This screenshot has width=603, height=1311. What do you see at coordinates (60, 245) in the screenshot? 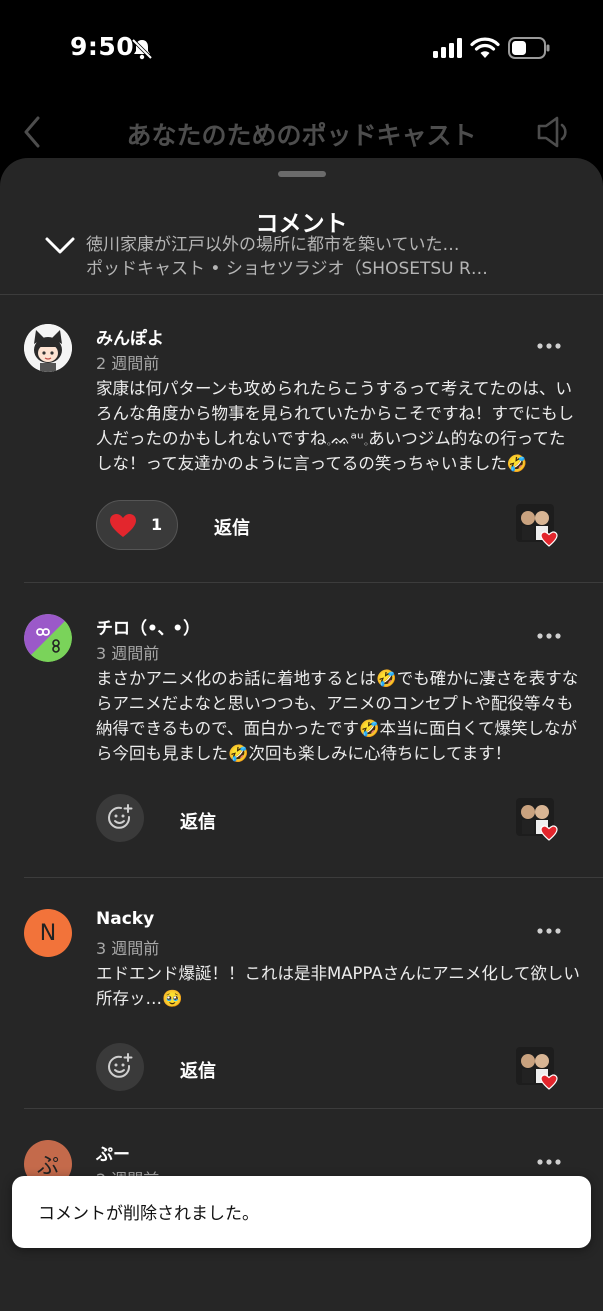
I see `chevron-down-icon` at bounding box center [60, 245].